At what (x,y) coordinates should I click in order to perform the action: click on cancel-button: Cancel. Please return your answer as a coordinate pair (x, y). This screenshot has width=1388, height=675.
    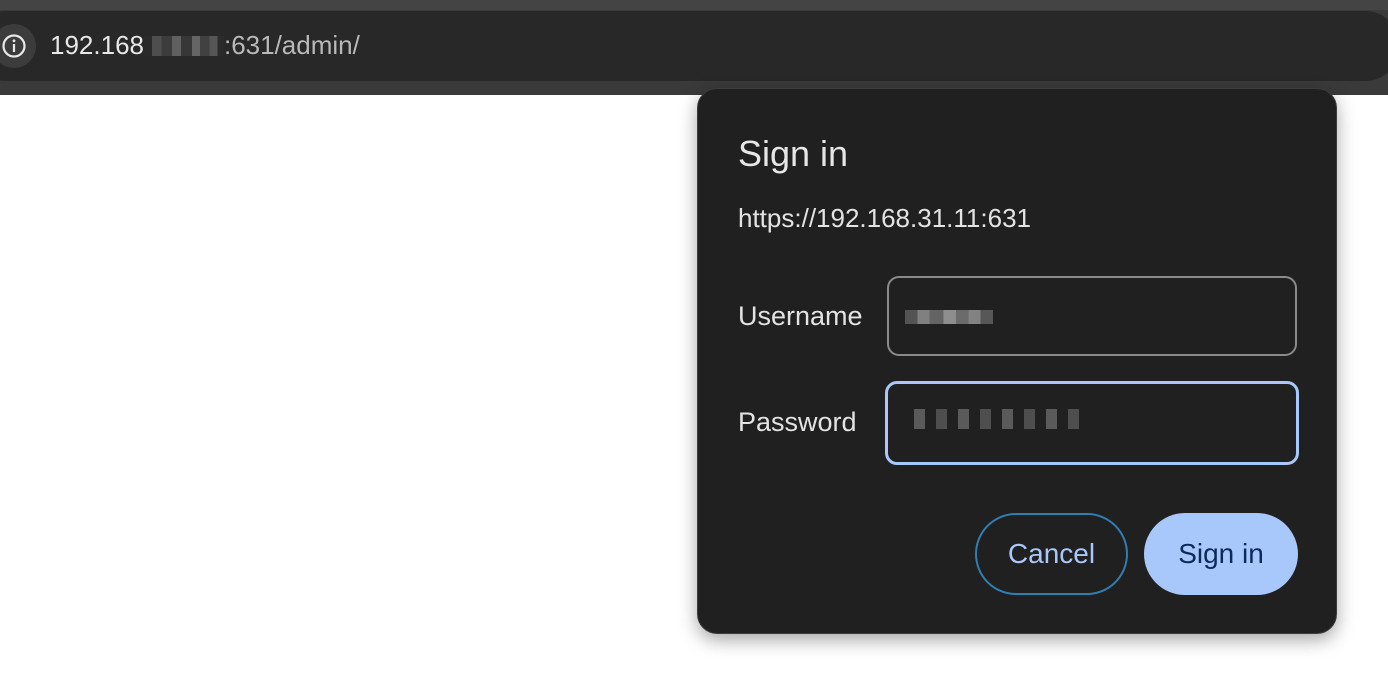
    Looking at the image, I should click on (1051, 554).